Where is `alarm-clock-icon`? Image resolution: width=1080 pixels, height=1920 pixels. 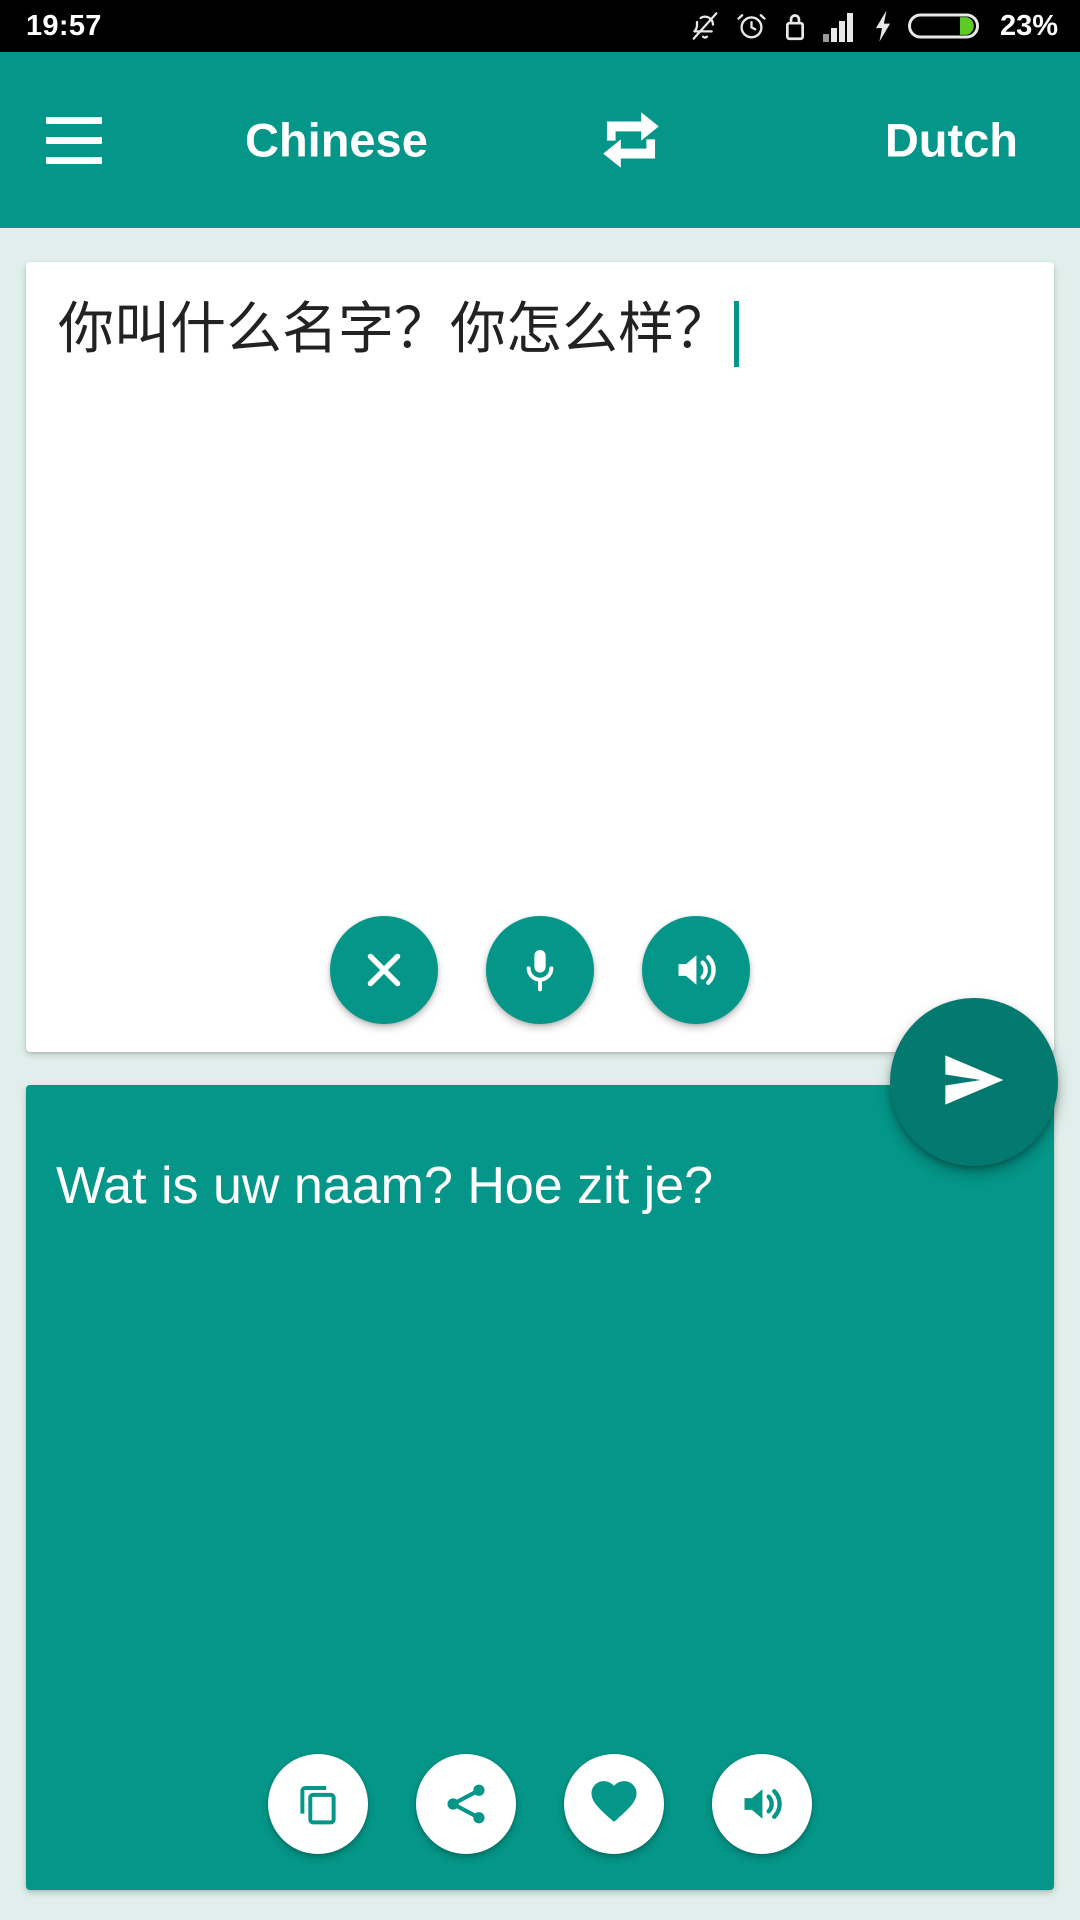 alarm-clock-icon is located at coordinates (751, 26).